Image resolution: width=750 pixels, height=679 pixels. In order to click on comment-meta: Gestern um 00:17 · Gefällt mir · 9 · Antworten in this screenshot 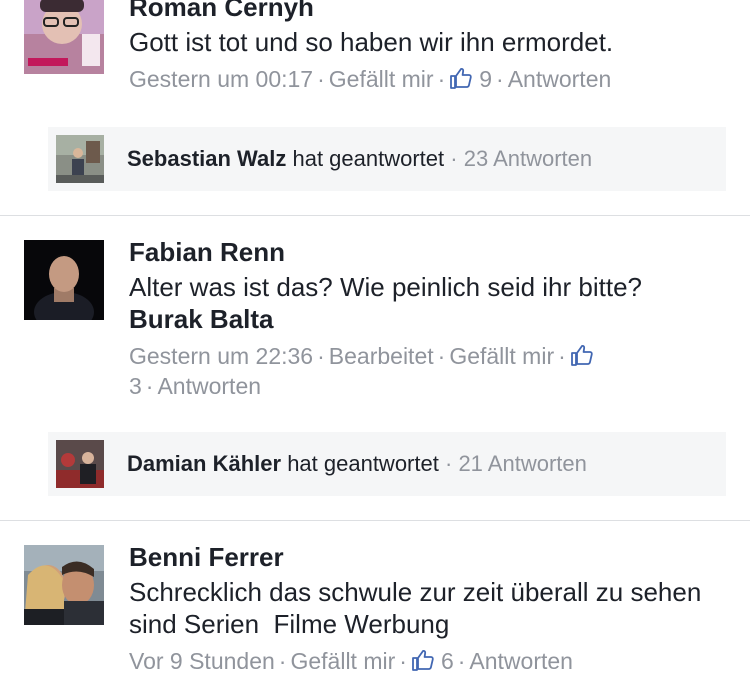, I will do `click(429, 79)`.